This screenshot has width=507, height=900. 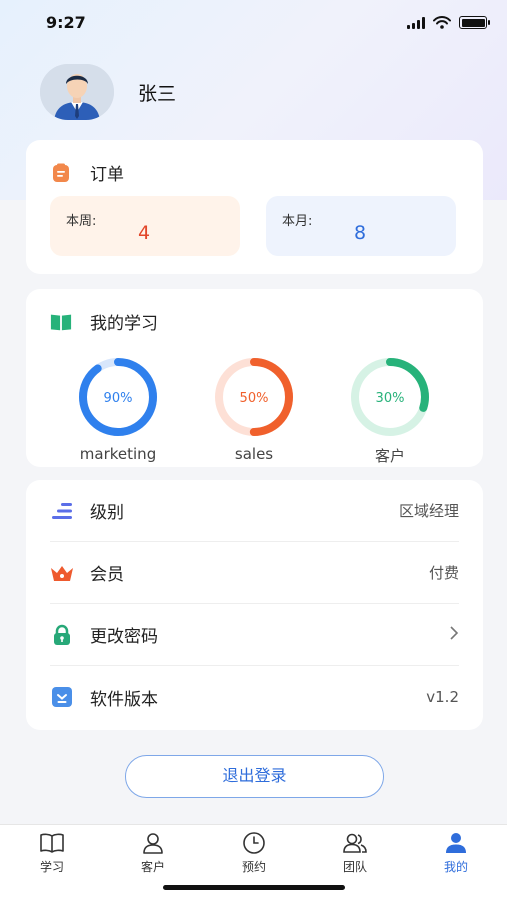 What do you see at coordinates (254, 207) in the screenshot?
I see `orders-card: 订单 本周: 4 本月: 8` at bounding box center [254, 207].